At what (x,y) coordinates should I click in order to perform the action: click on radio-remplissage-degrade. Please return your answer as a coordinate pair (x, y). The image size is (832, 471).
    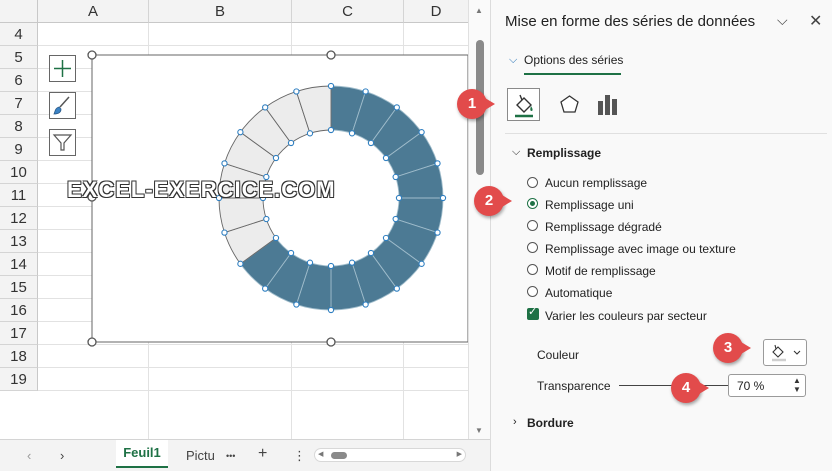
    Looking at the image, I should click on (532, 225).